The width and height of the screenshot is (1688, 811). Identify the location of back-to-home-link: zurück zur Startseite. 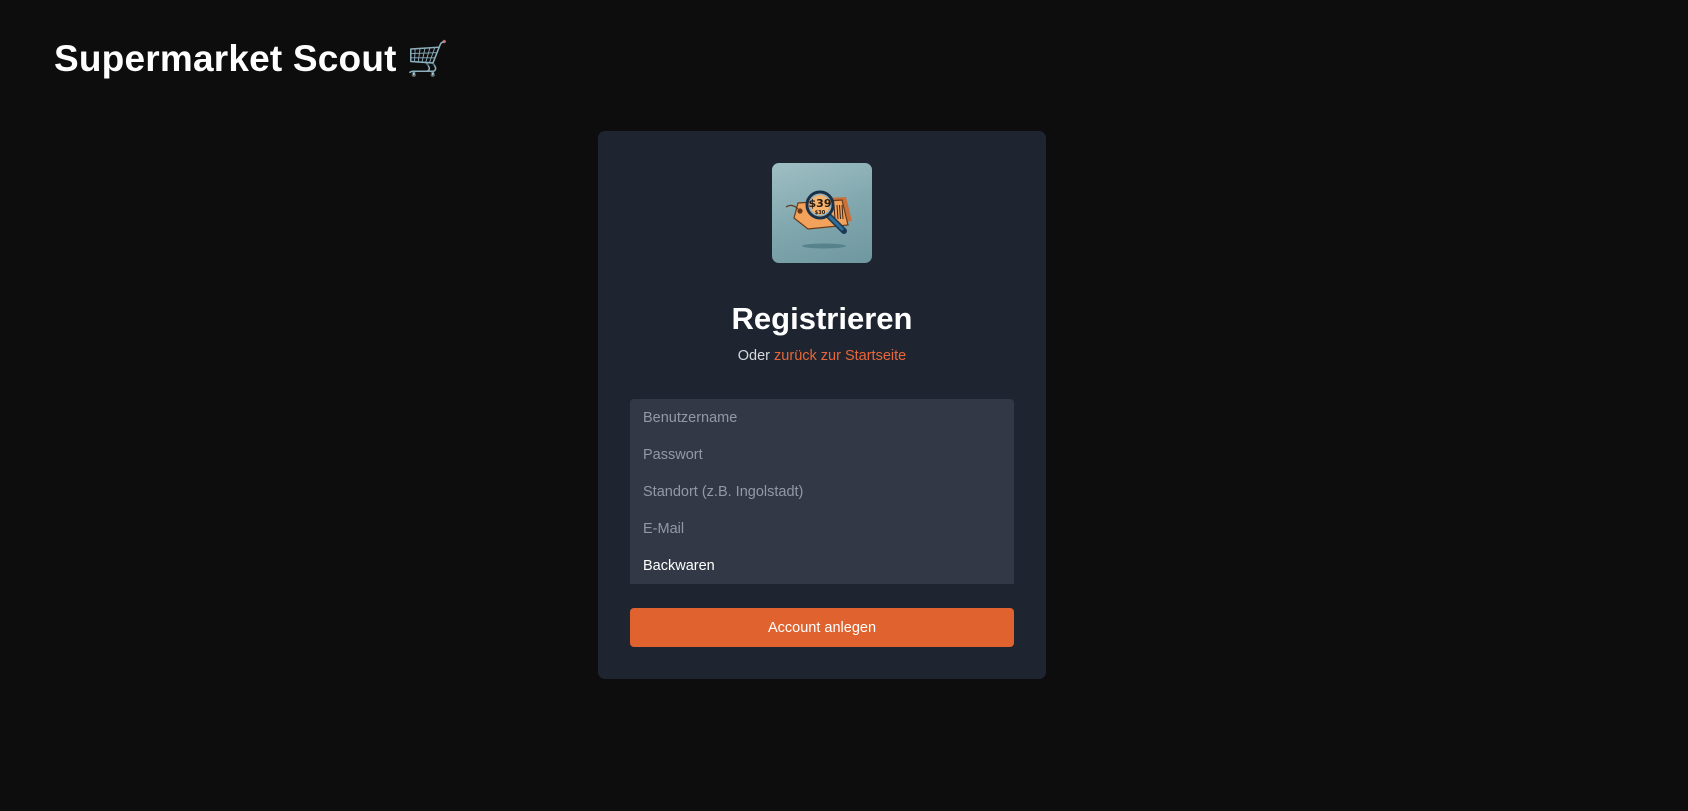
(840, 356).